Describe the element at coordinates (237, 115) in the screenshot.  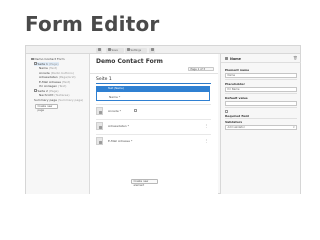
I see `required-label: Required field` at that location.